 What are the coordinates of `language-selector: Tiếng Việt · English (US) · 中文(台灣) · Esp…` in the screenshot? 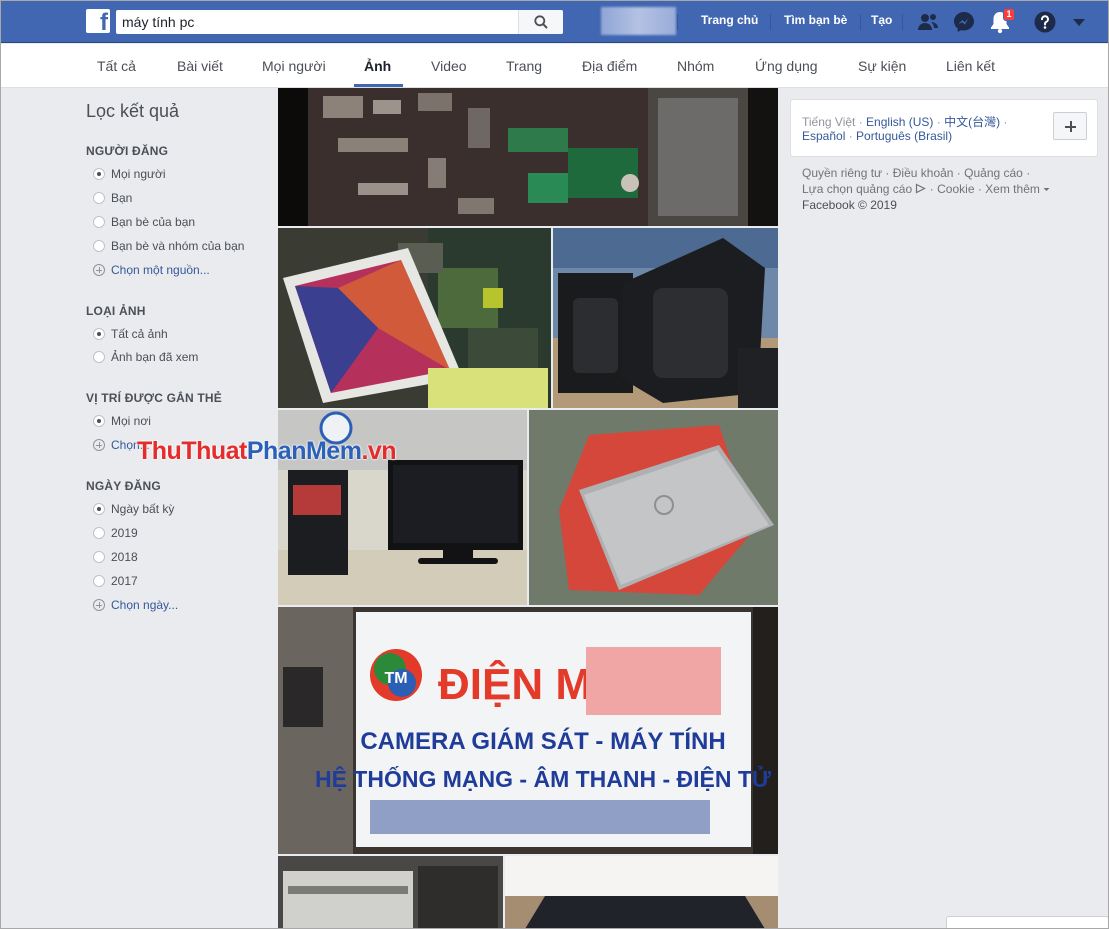 It's located at (944, 128).